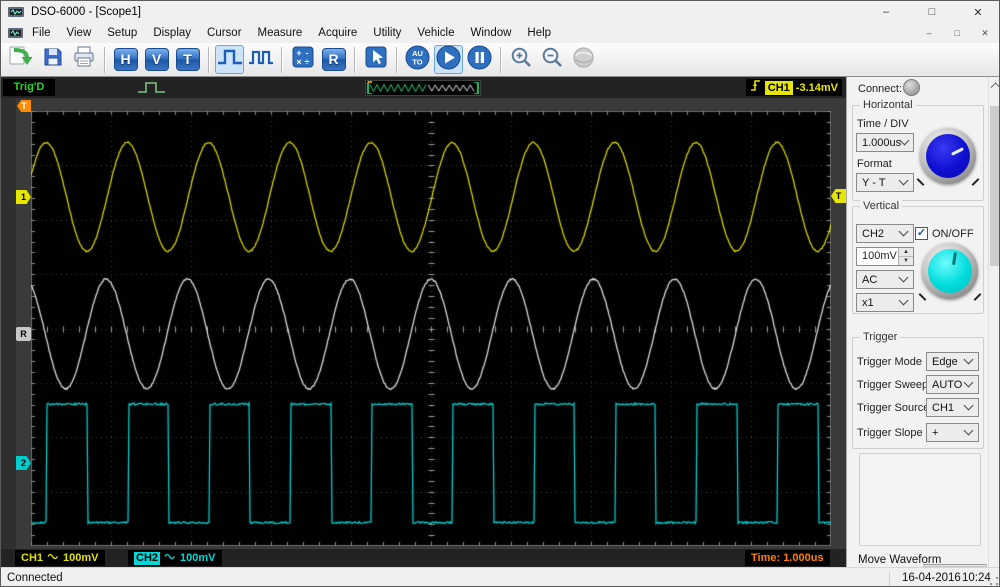 The height and width of the screenshot is (587, 1000). Describe the element at coordinates (932, 12) in the screenshot. I see `maximize-button: □` at that location.